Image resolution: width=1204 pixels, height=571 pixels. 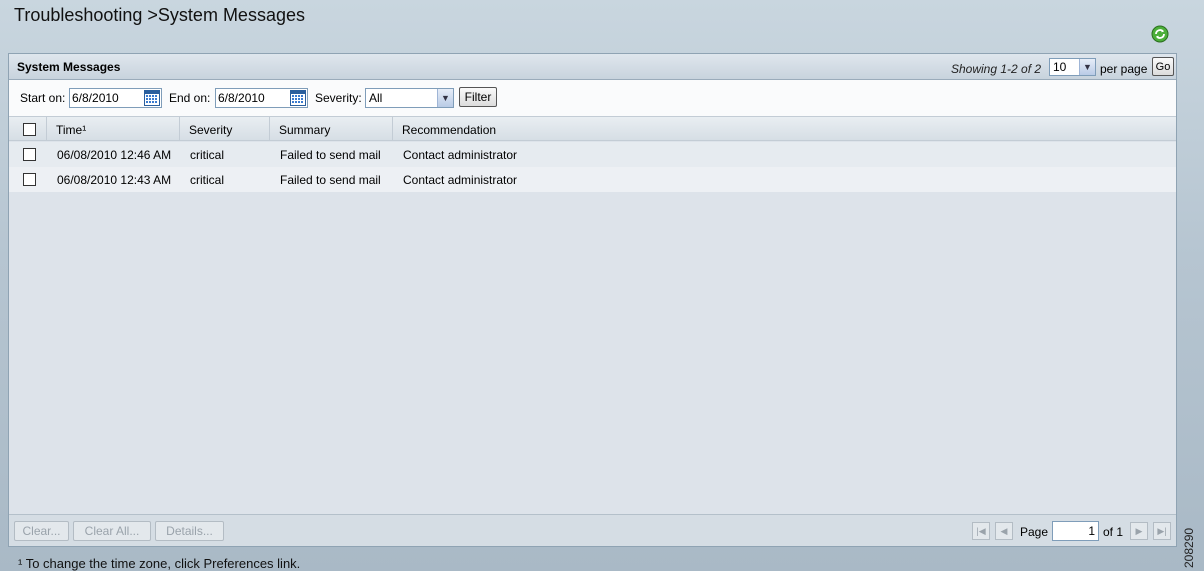 I want to click on start-date-value: 6/8/2010, so click(x=95, y=98).